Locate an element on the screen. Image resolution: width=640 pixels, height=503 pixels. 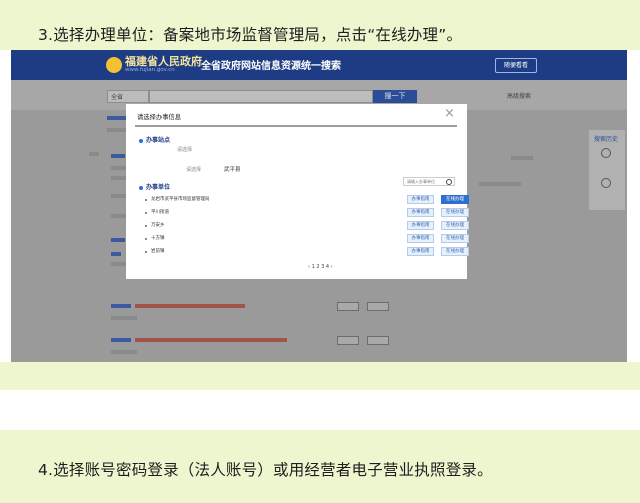
step-3-band-bottom is located at coordinates (320, 376).